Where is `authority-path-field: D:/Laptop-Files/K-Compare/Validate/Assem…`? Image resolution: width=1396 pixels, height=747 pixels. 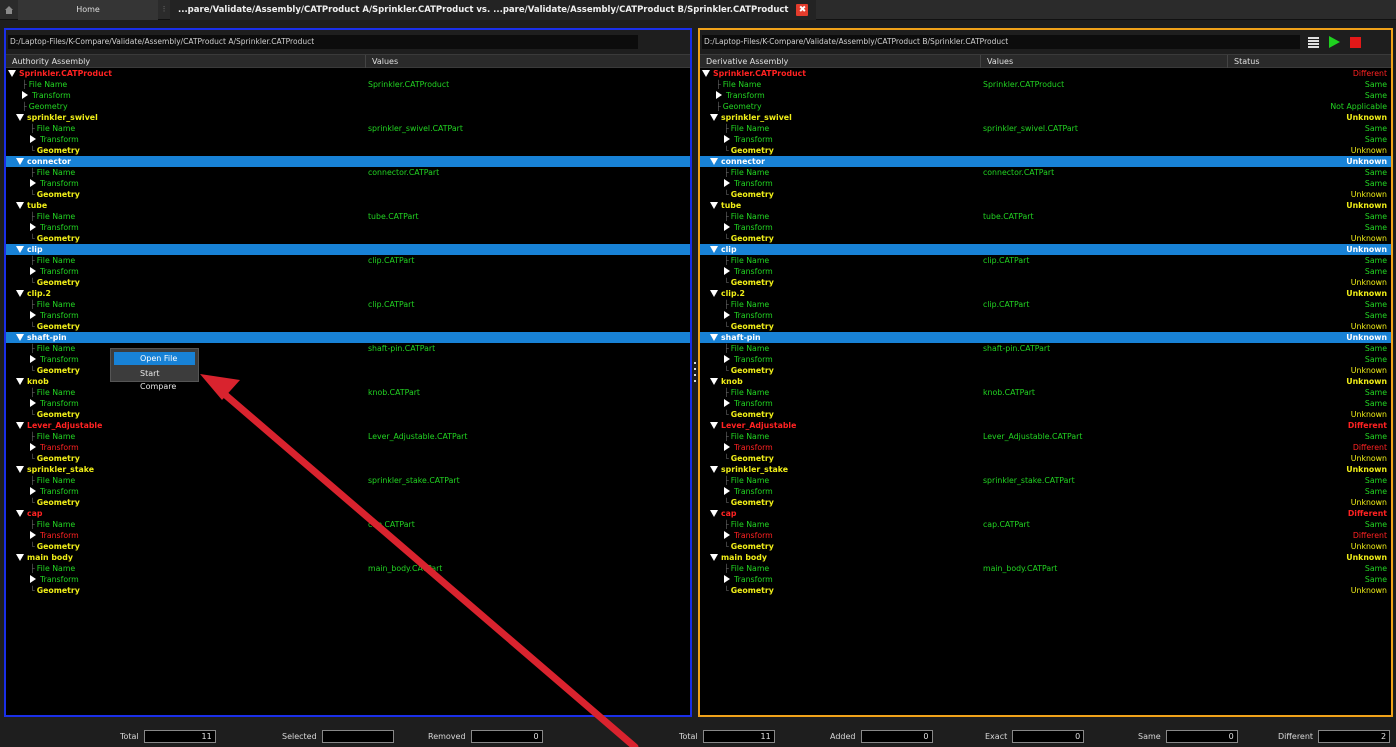 authority-path-field: D:/Laptop-Files/K-Compare/Validate/Assem… is located at coordinates (323, 42).